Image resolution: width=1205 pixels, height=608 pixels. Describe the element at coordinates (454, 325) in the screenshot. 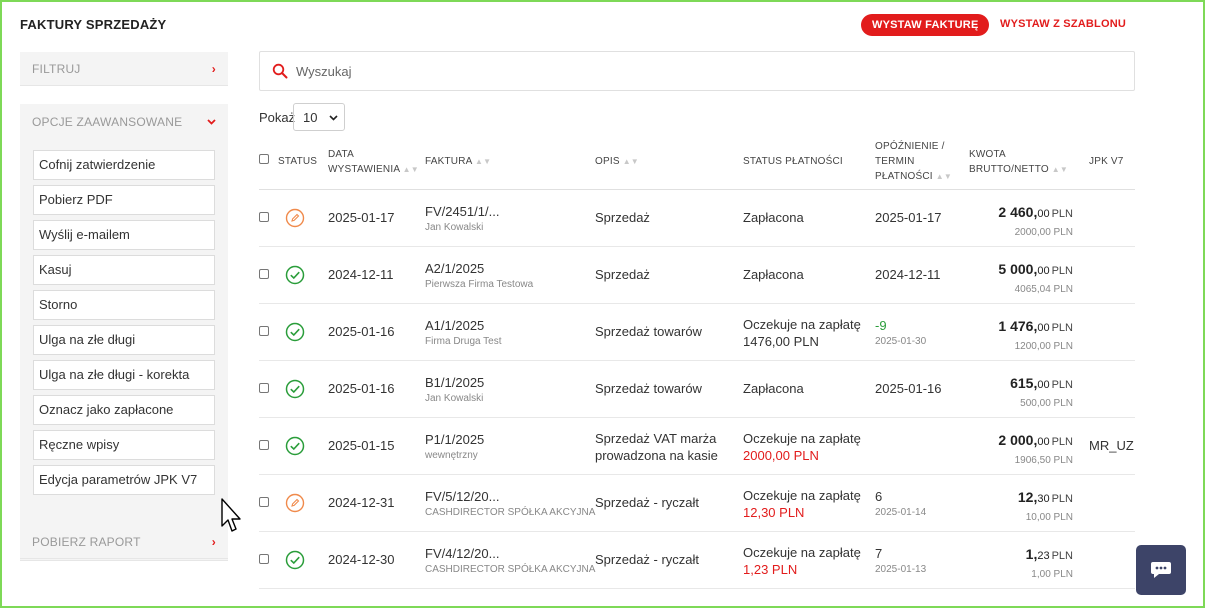

I see `invoice-number-link: A1/1/2025` at that location.